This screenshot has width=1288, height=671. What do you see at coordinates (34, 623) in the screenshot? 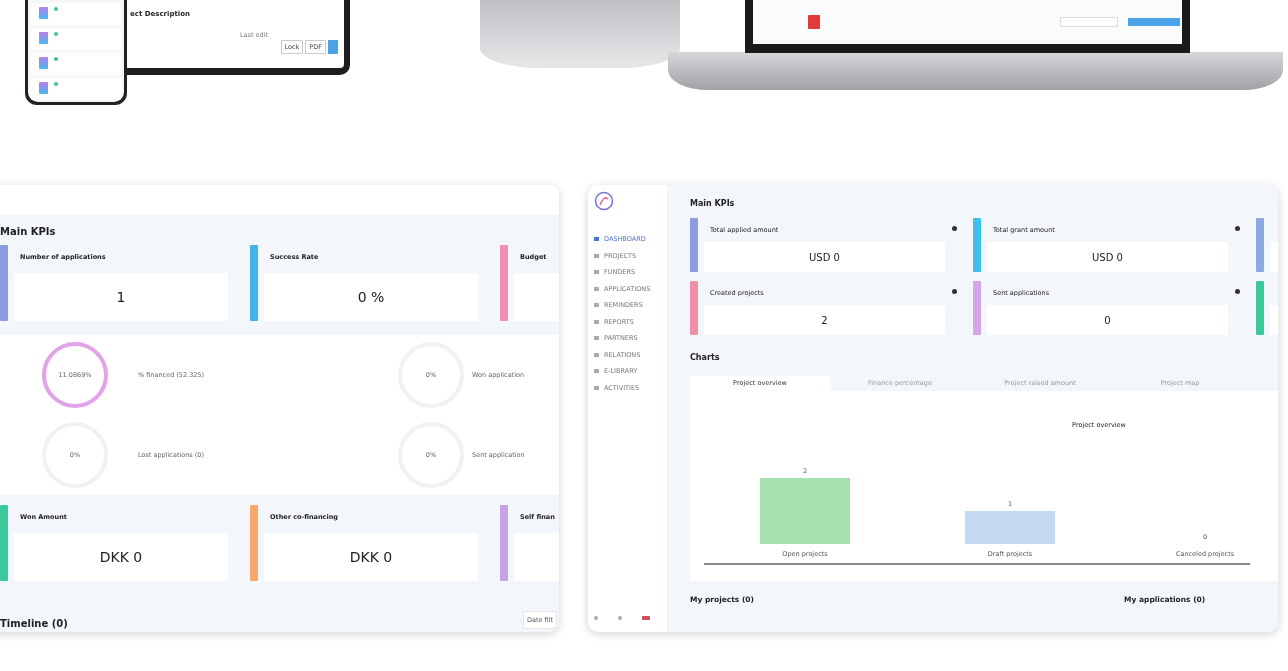
I see `section-title: Timeline (0)` at bounding box center [34, 623].